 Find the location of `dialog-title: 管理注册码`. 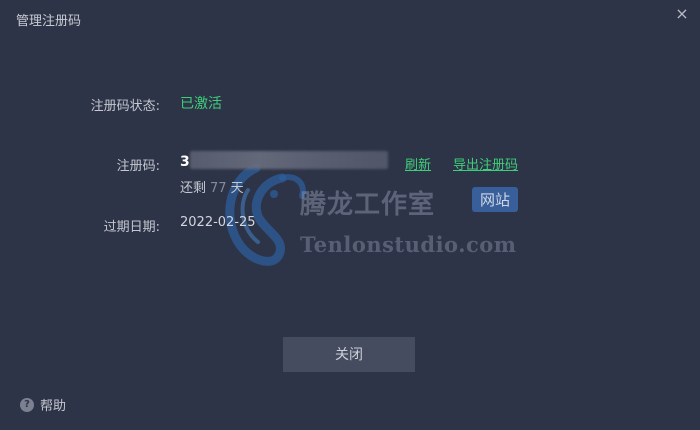

dialog-title: 管理注册码 is located at coordinates (49, 21).